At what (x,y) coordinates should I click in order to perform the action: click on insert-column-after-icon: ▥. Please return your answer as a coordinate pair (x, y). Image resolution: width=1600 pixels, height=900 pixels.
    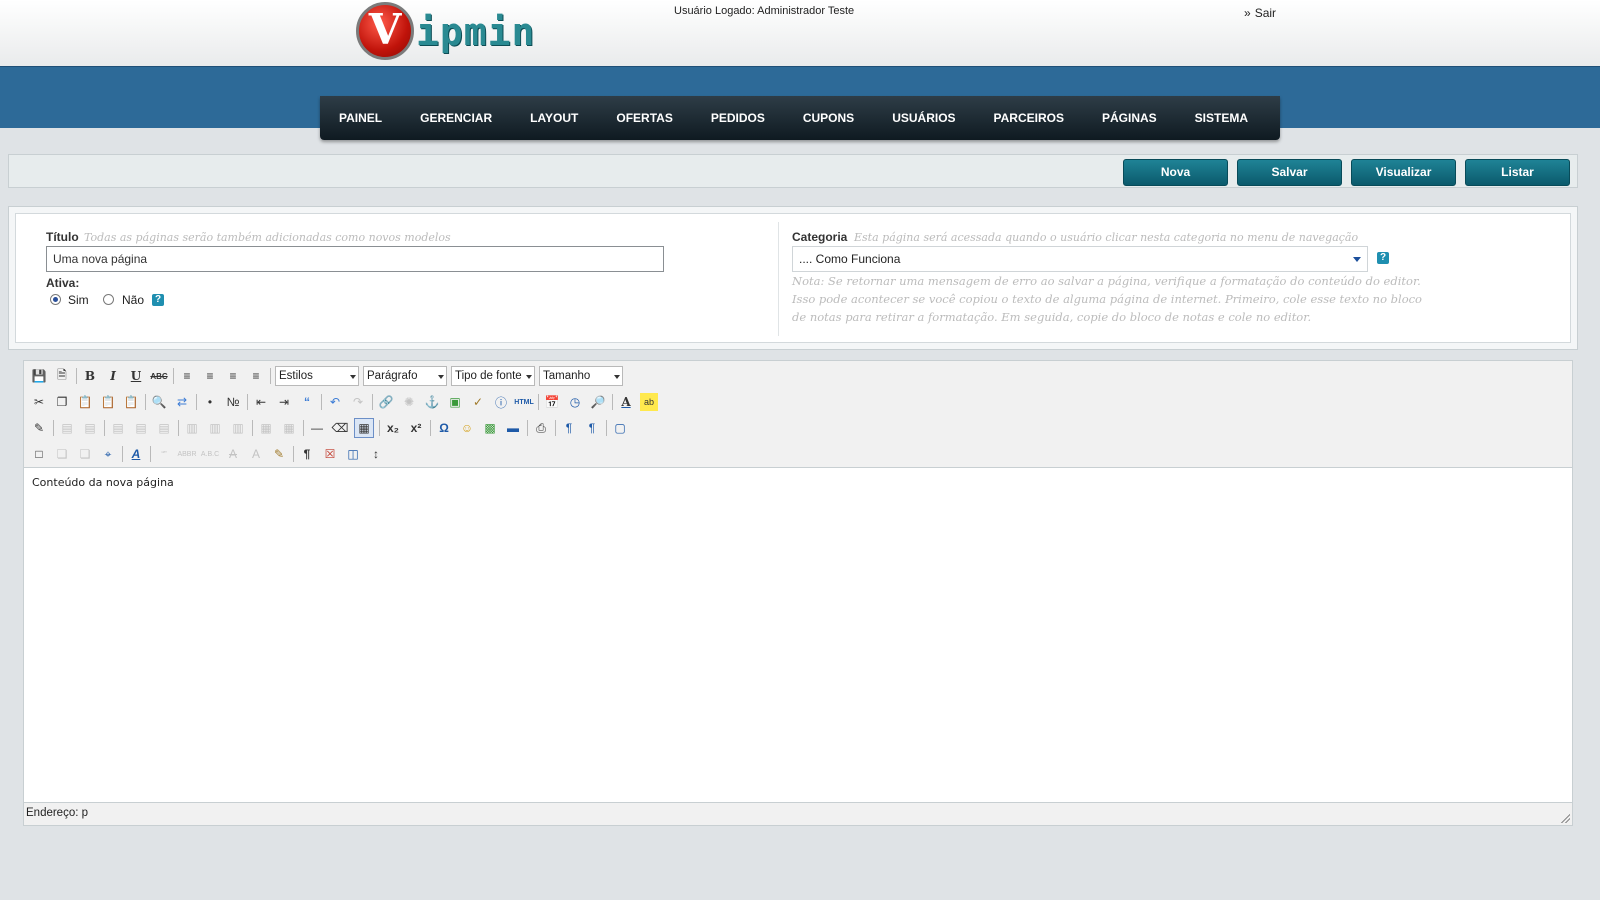
    Looking at the image, I should click on (215, 428).